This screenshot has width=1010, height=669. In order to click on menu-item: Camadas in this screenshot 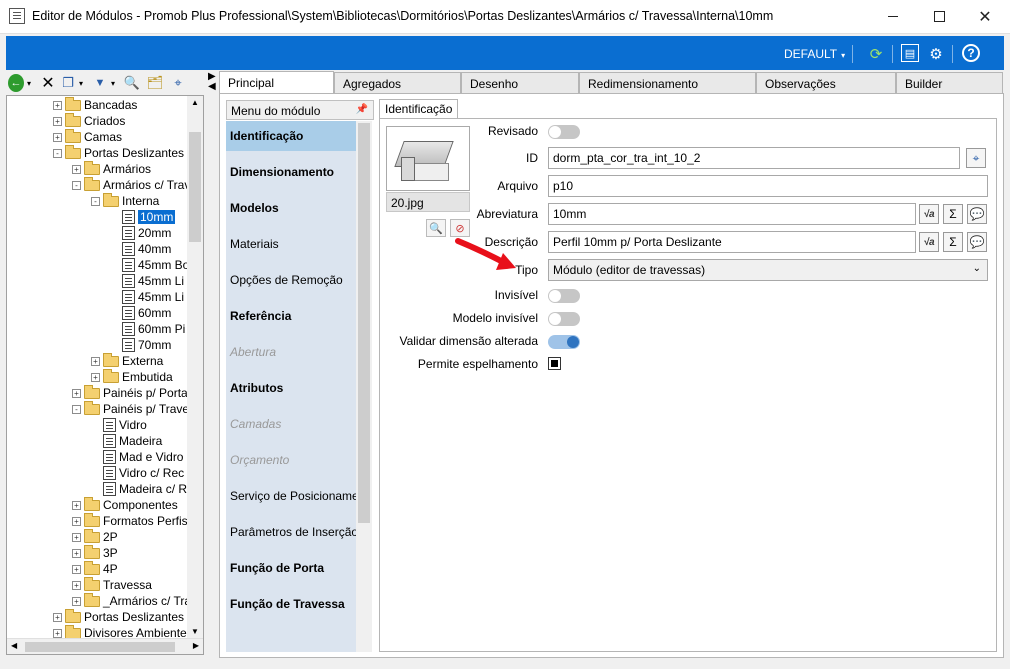, I will do `click(291, 424)`.